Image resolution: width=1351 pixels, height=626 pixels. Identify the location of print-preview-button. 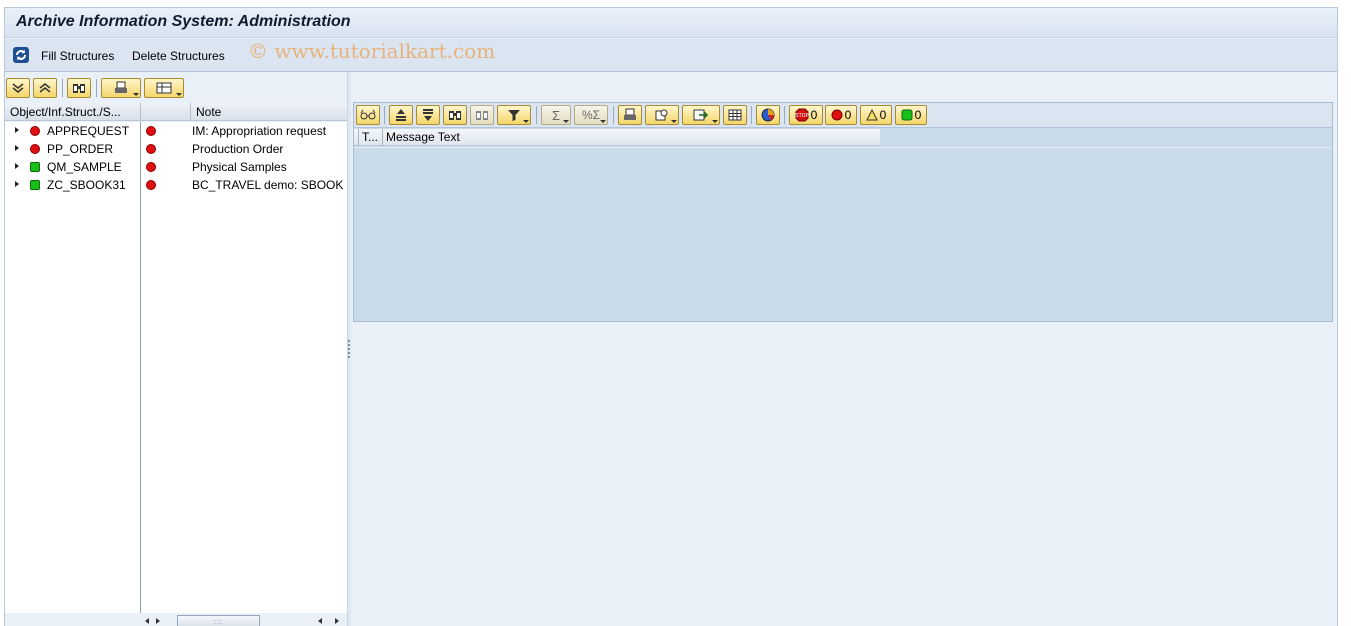
(630, 115).